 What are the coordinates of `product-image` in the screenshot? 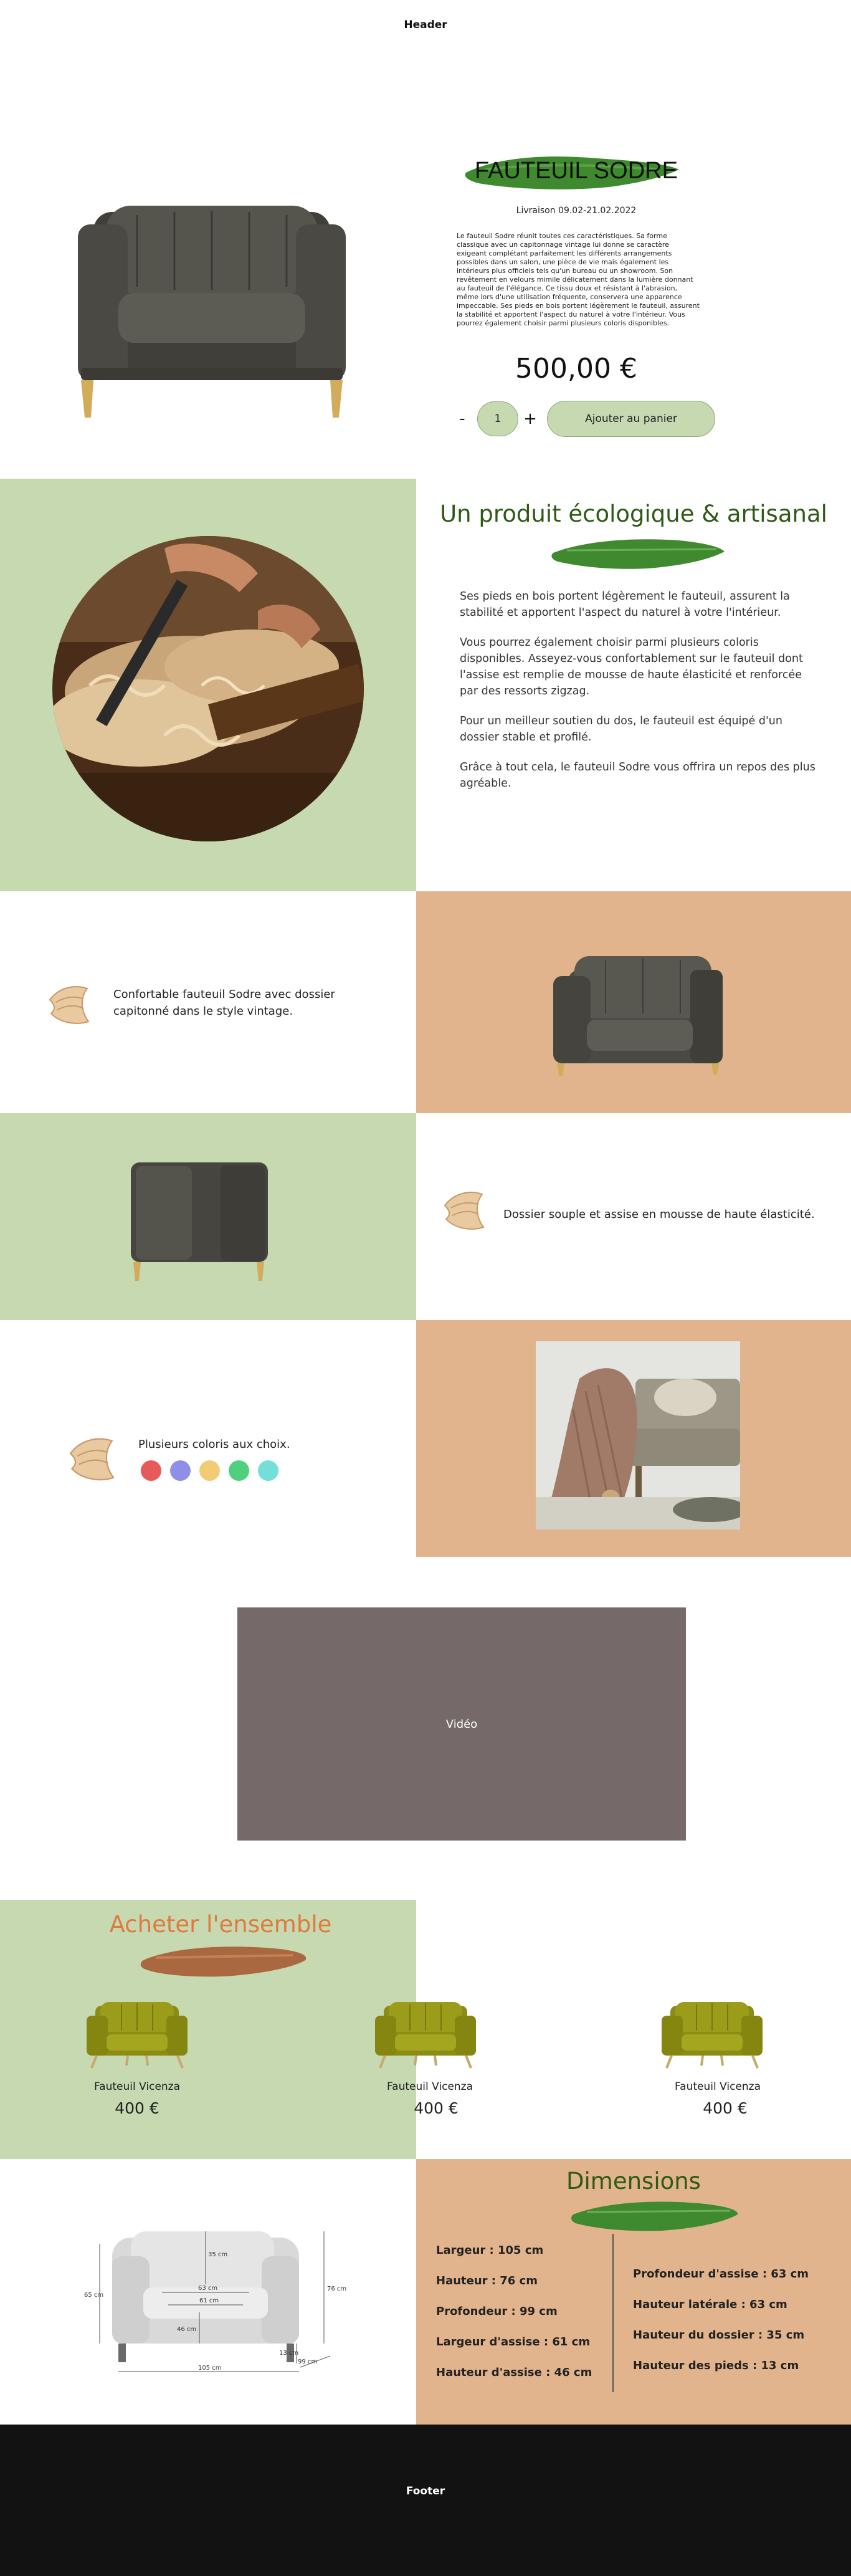 It's located at (212, 312).